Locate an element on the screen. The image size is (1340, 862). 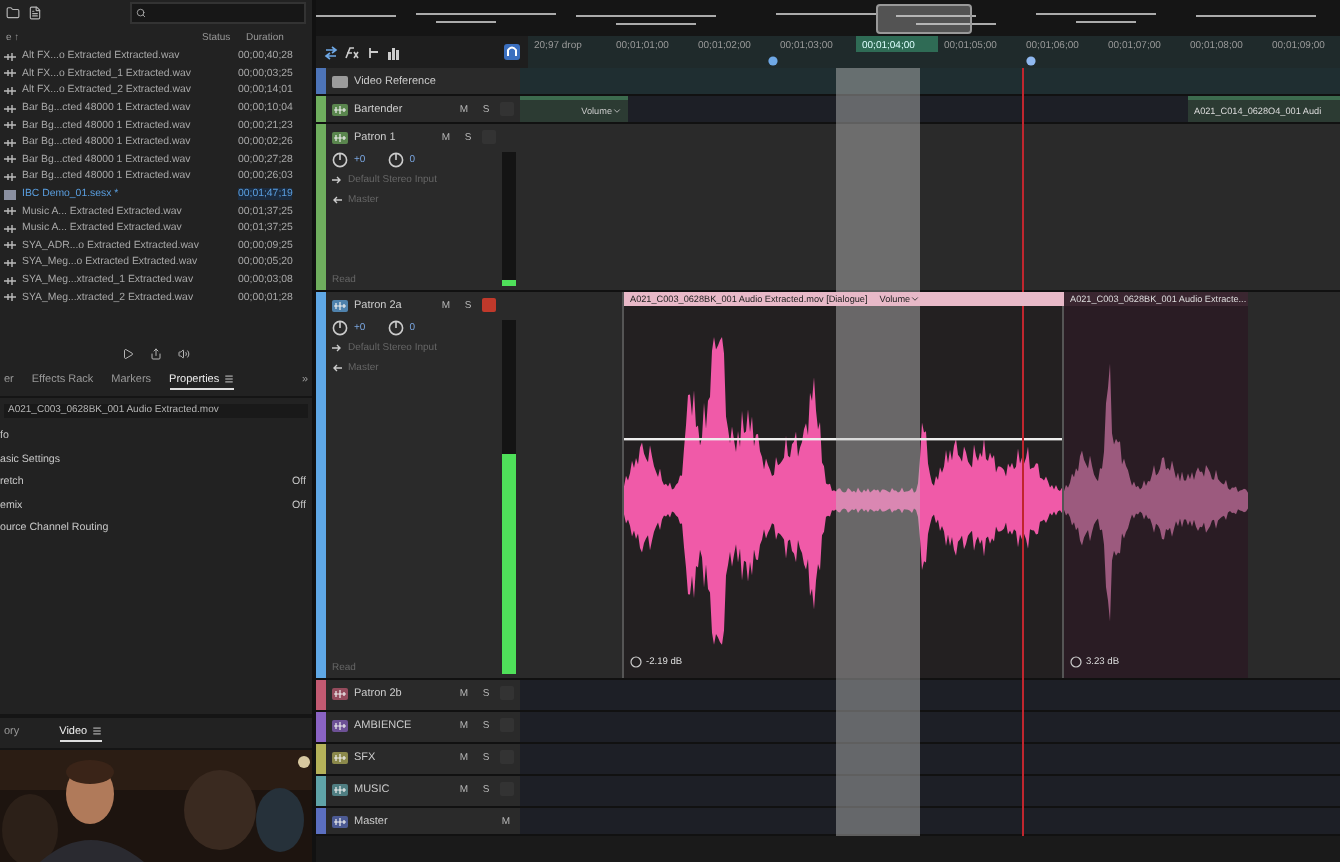
export-icon is located at coordinates (156, 353).